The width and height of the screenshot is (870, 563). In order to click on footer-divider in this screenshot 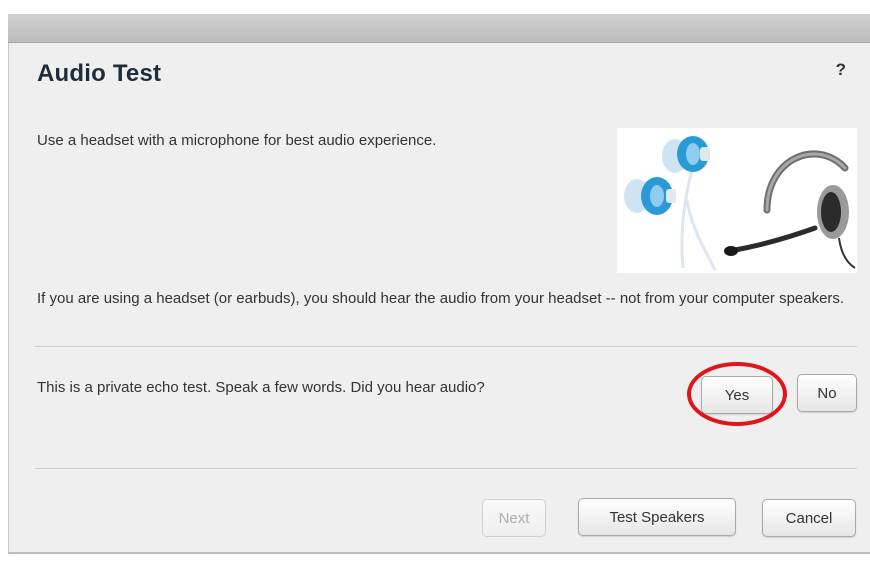, I will do `click(446, 468)`.